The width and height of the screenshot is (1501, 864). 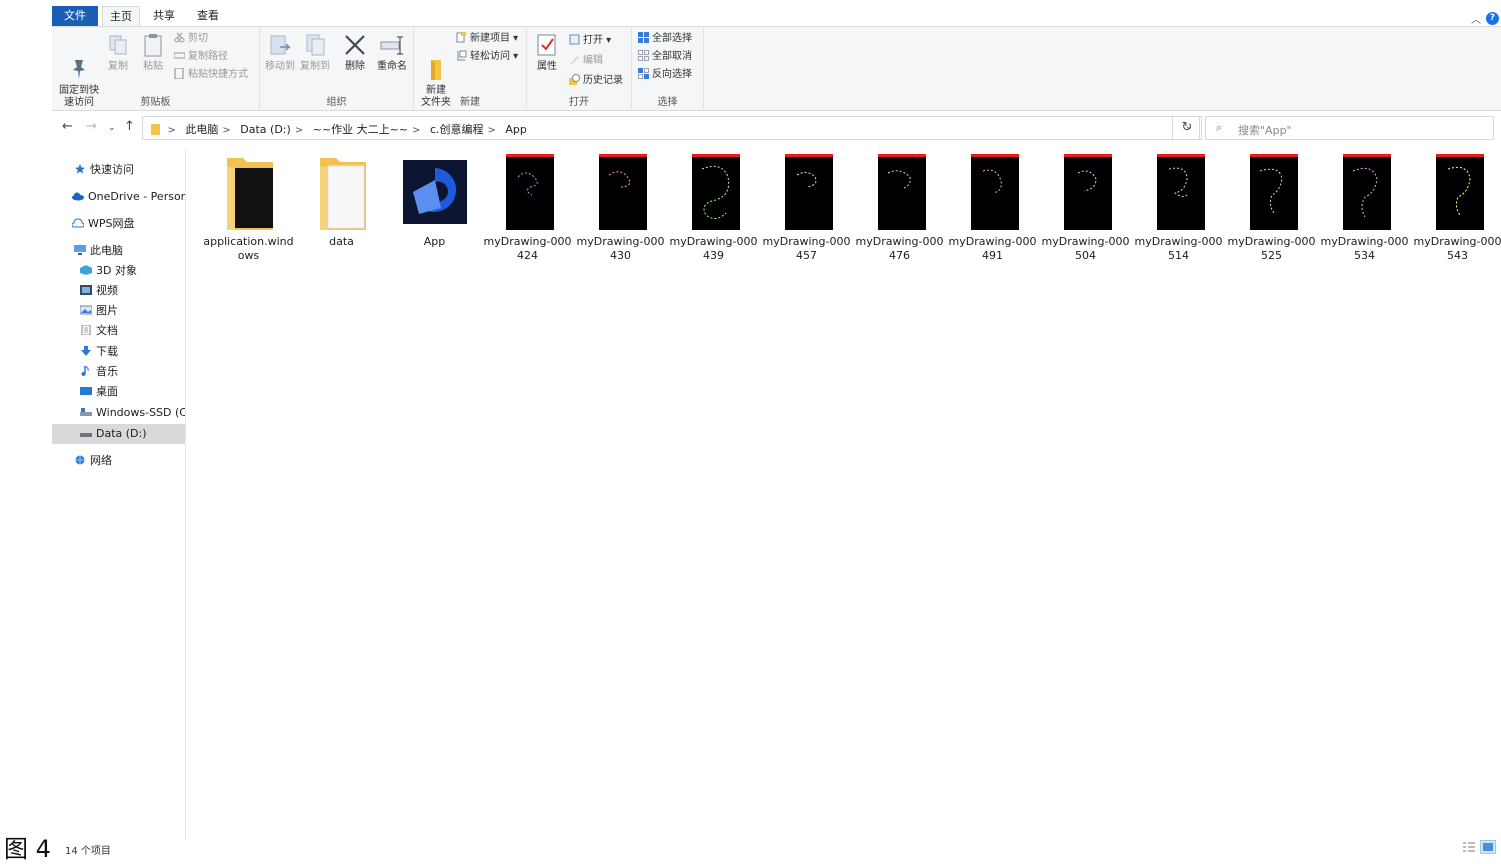 What do you see at coordinates (494, 56) in the screenshot?
I see `easy-access-label: 轻松访问 ▾` at bounding box center [494, 56].